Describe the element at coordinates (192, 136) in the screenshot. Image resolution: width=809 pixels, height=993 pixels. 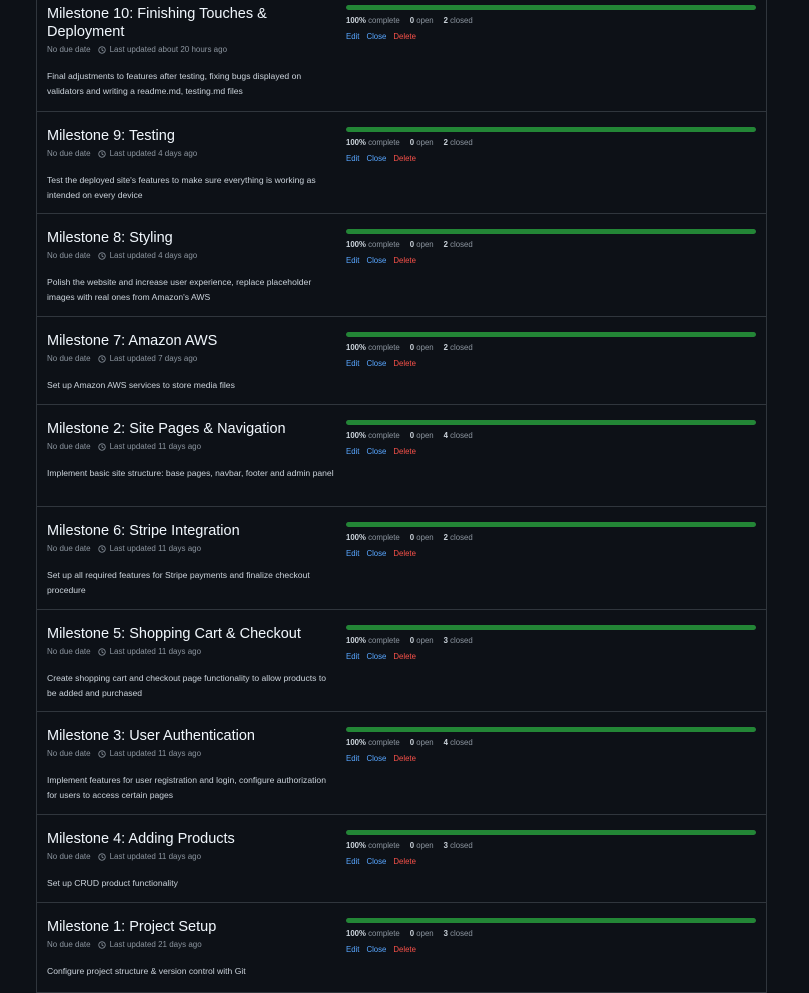
I see `milestone-title: Milestone 9: Testing` at that location.